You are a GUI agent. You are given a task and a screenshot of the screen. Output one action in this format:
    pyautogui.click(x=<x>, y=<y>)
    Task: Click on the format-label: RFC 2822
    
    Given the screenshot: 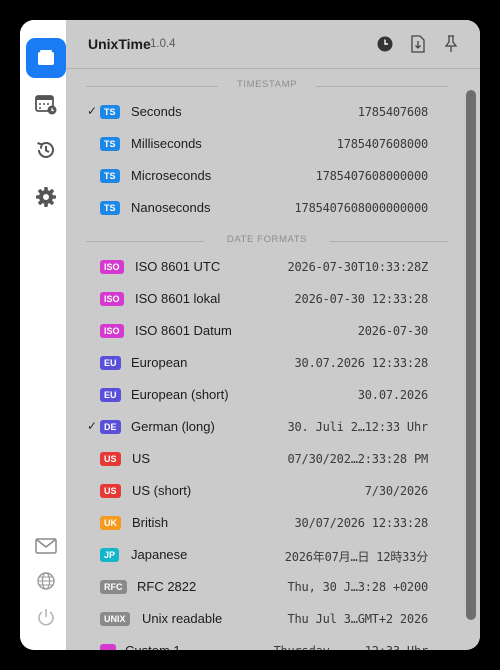 What is the action you would take?
    pyautogui.click(x=167, y=586)
    